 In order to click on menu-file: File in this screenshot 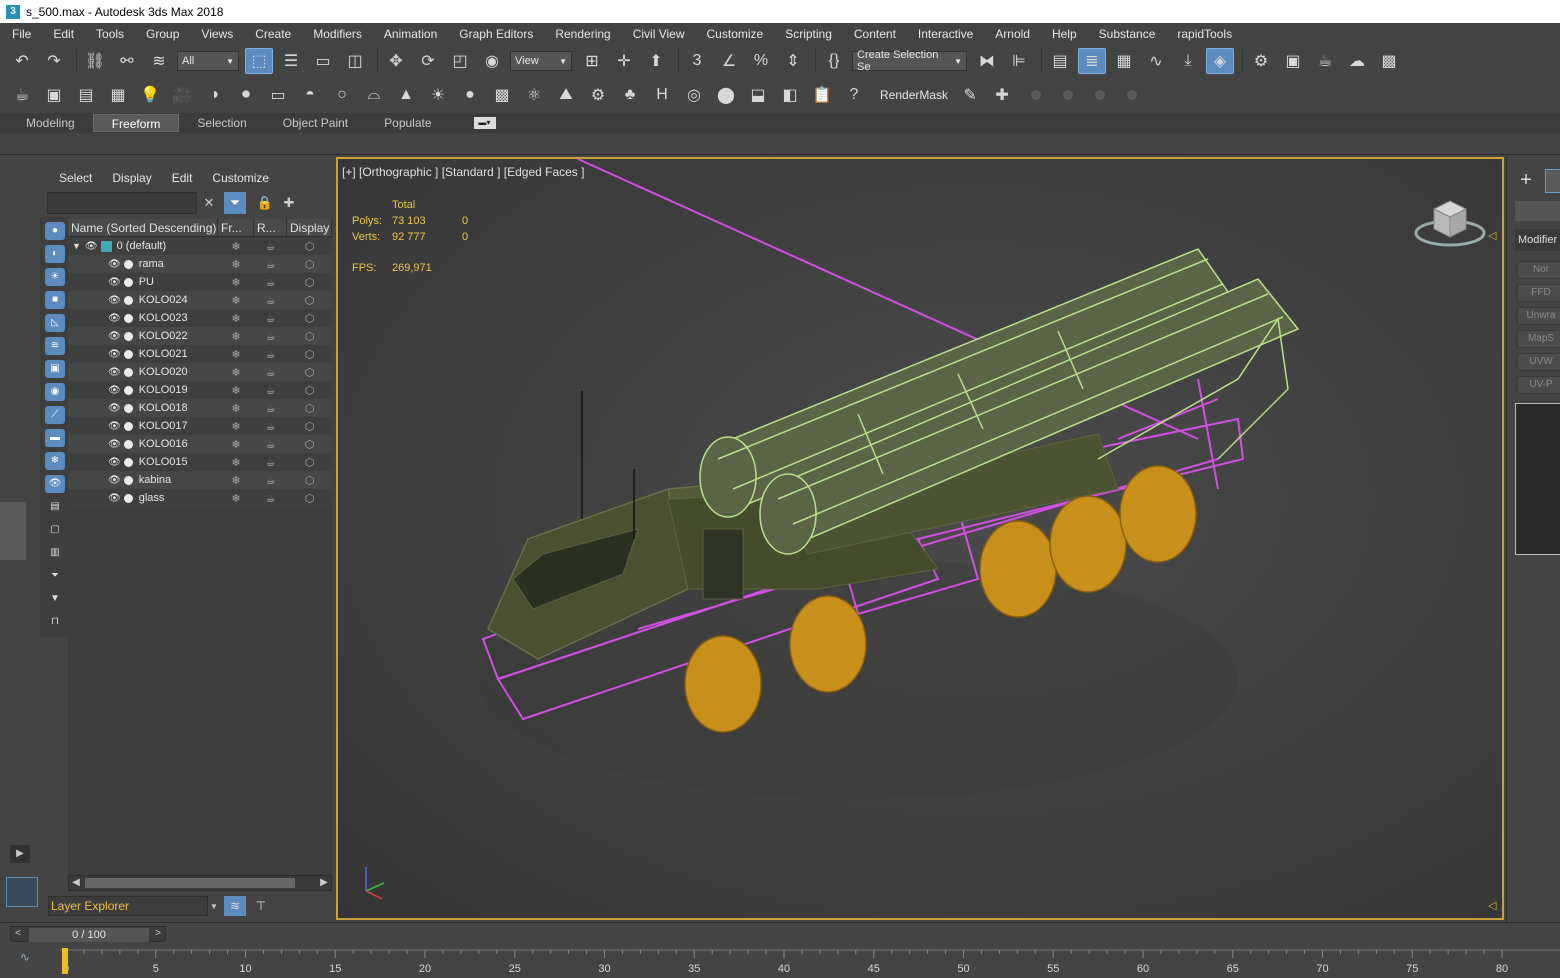, I will do `click(21, 34)`.